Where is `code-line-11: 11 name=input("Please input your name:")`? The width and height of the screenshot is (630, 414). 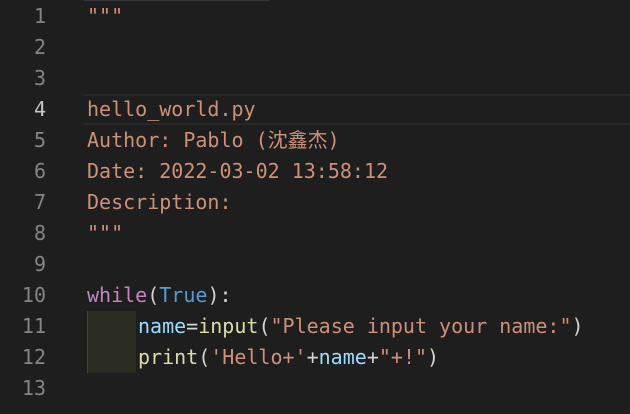 code-line-11: 11 name=input("Please input your name:") is located at coordinates (315, 326).